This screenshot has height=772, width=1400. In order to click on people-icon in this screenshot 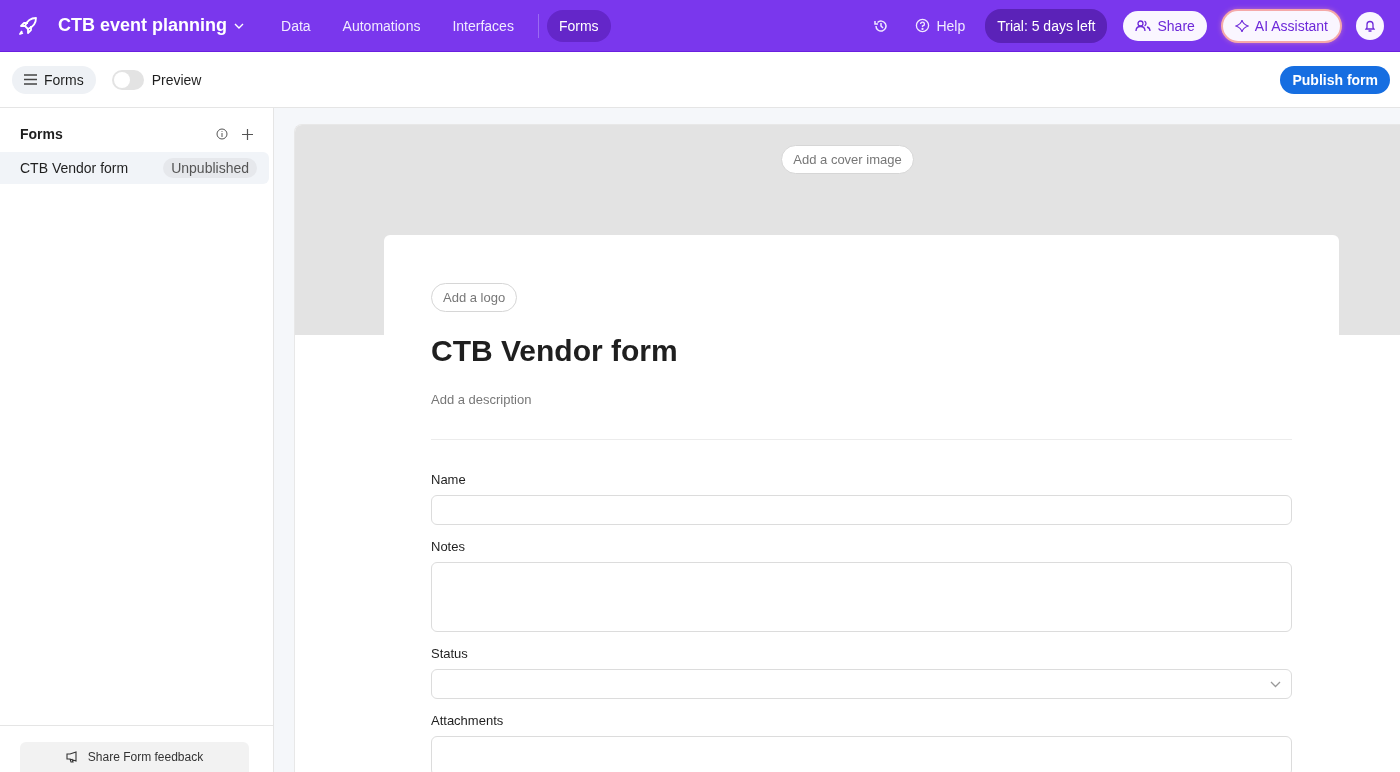, I will do `click(1143, 25)`.